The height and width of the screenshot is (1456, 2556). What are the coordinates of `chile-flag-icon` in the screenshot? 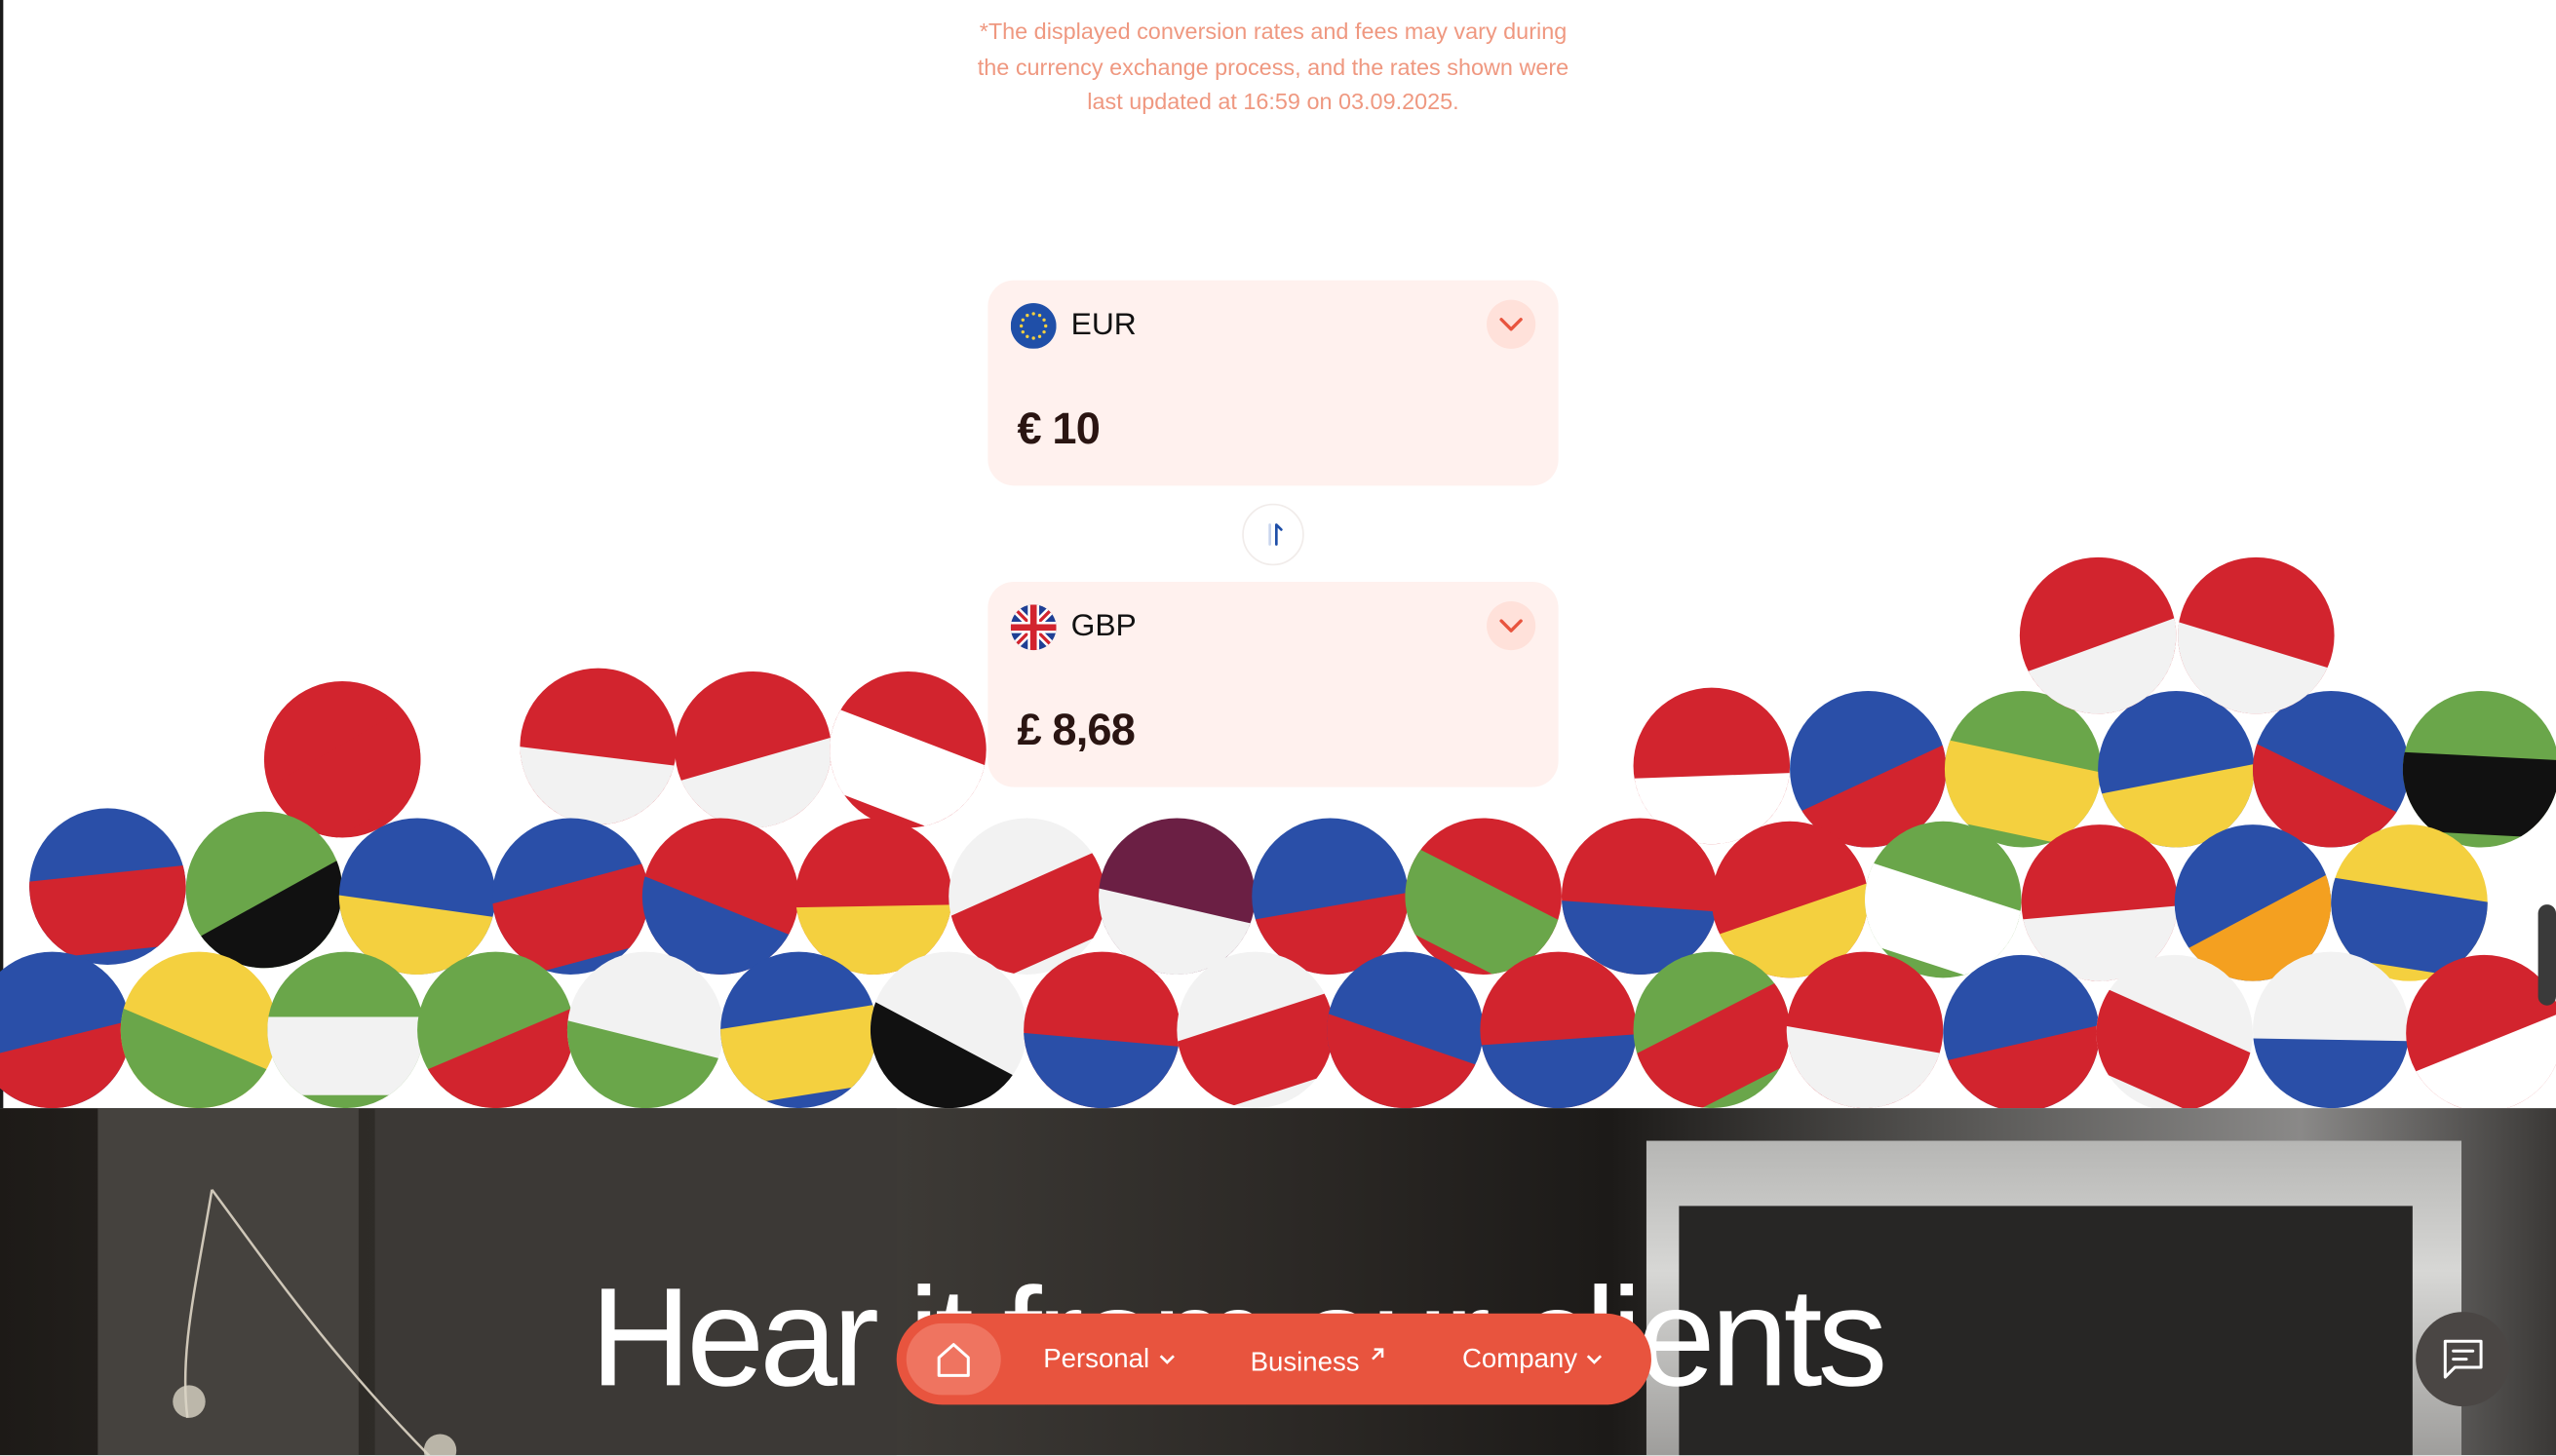 It's located at (1099, 1030).